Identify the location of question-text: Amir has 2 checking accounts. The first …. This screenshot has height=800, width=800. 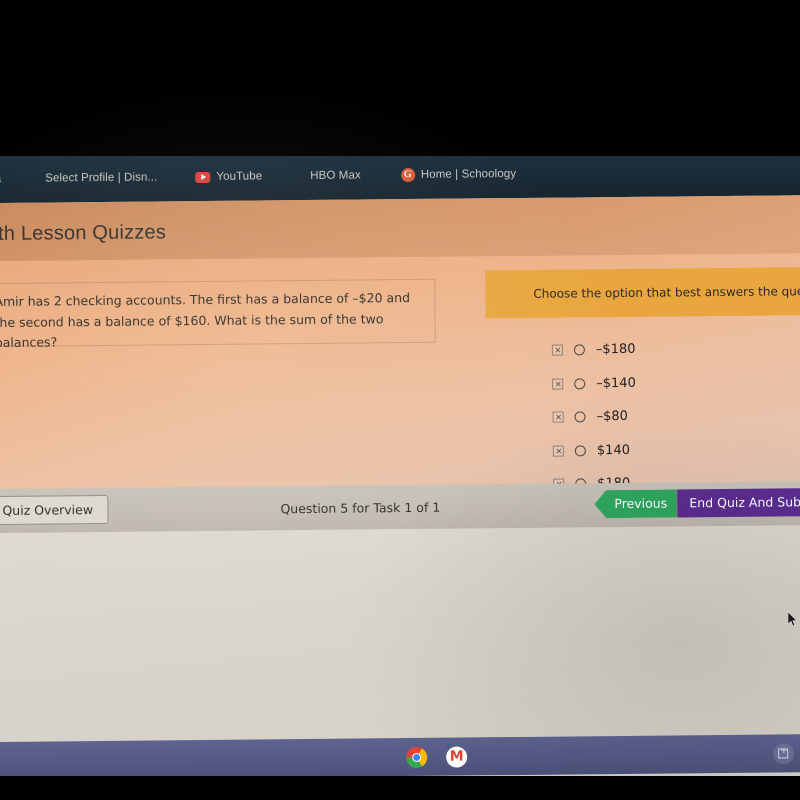
(205, 320).